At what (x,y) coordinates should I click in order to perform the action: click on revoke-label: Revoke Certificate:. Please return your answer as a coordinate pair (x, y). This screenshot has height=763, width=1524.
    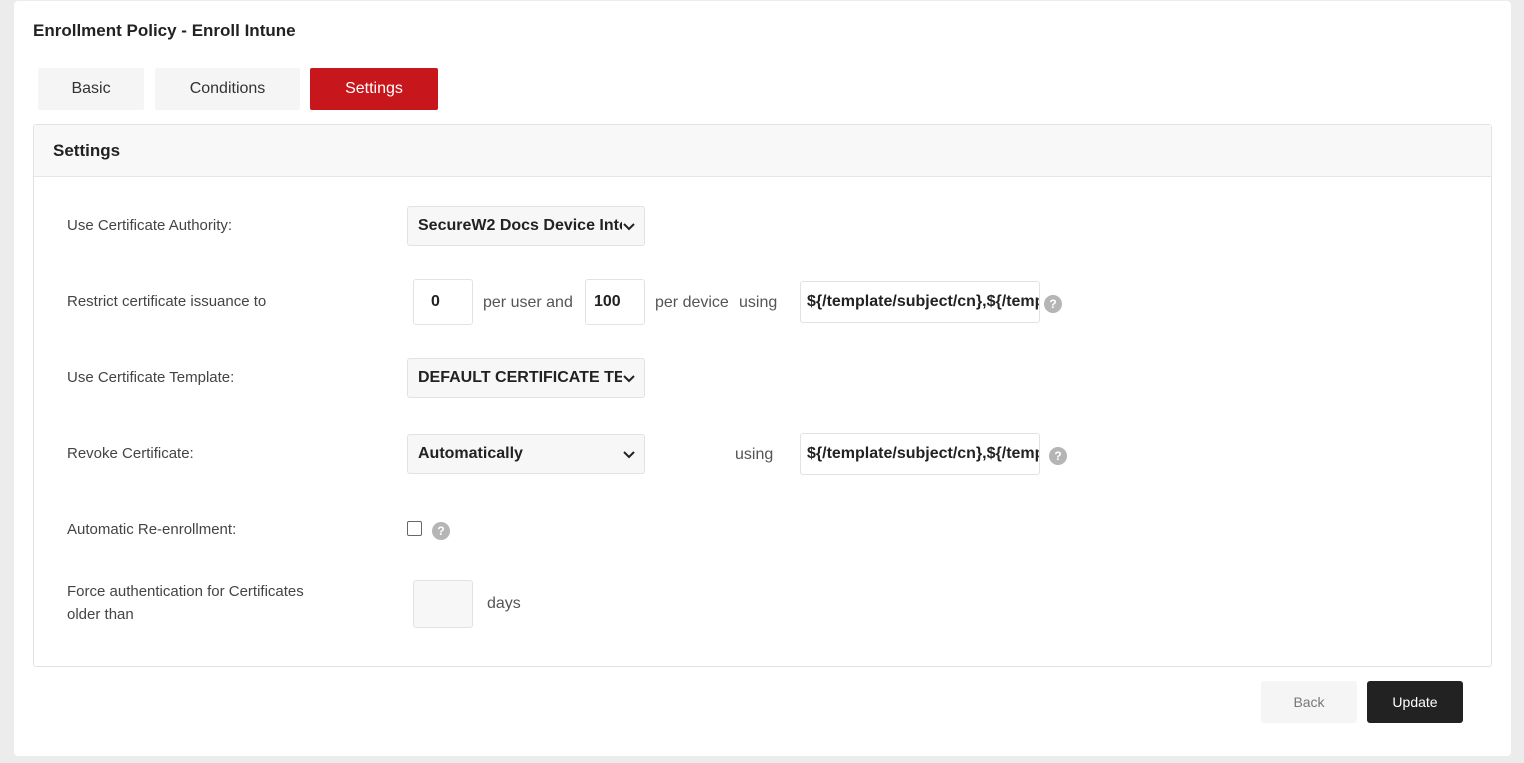
    Looking at the image, I should click on (130, 453).